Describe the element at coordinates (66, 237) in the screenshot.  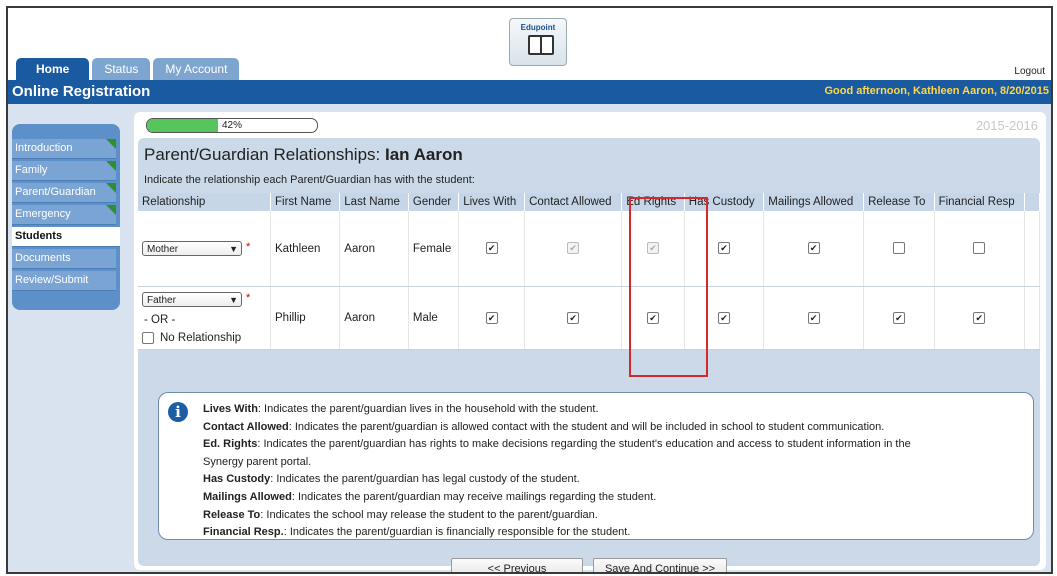
I see `sidebar-item-students: Students` at that location.